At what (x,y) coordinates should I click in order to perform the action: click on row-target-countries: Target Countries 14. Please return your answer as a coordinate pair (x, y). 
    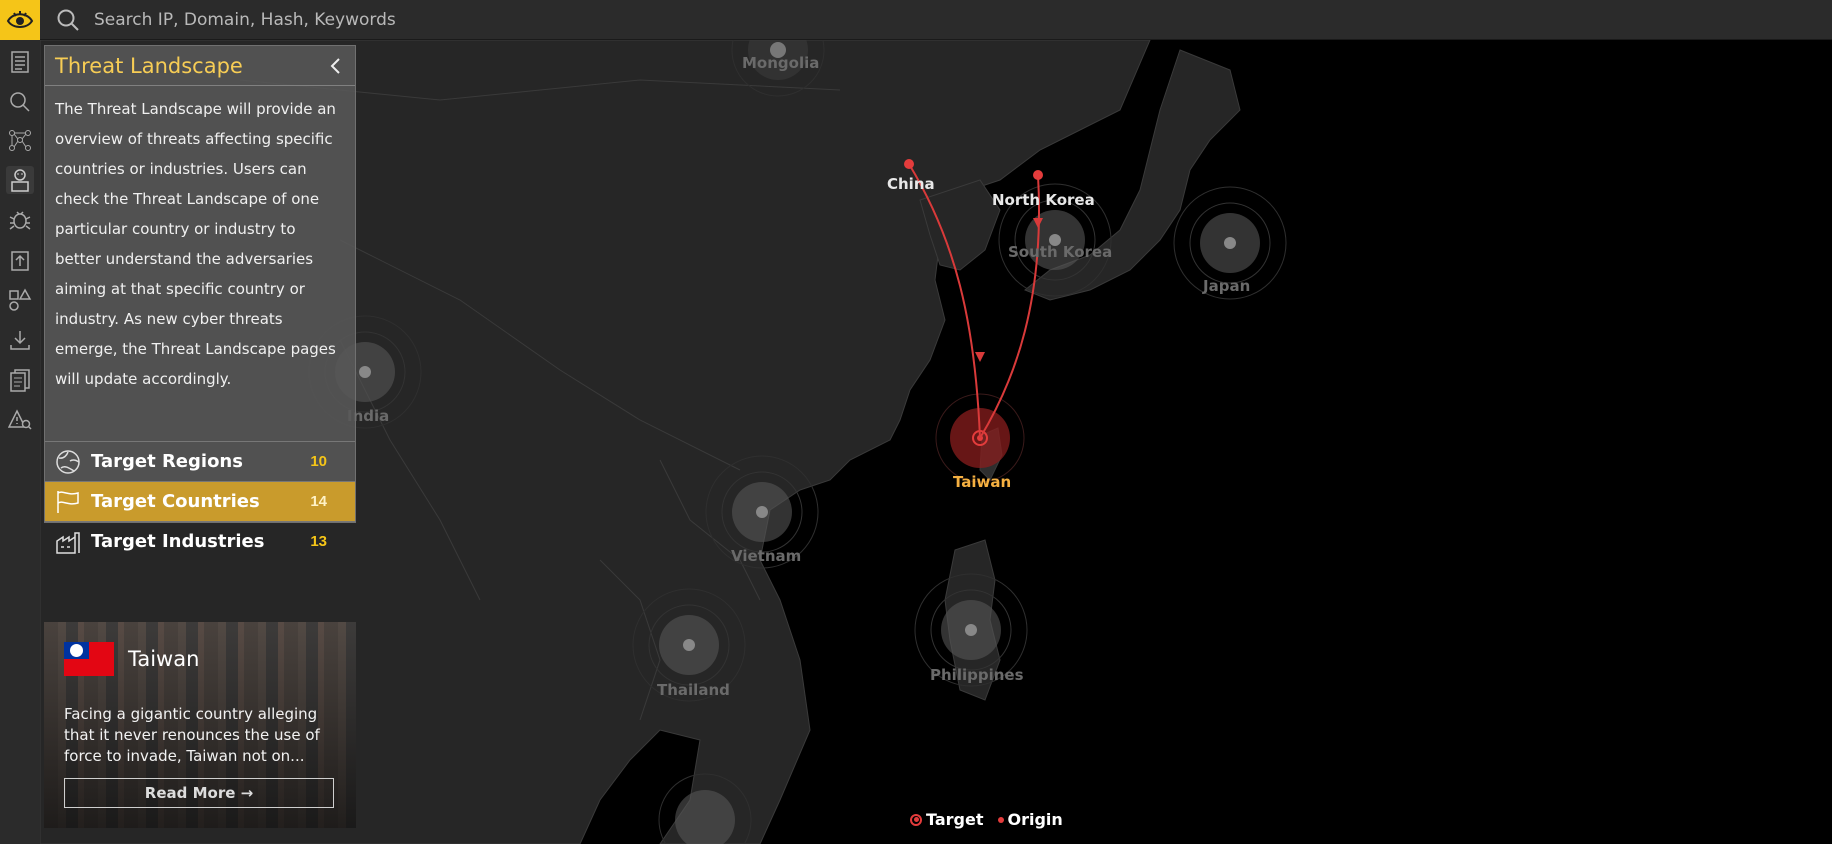
    Looking at the image, I should click on (200, 501).